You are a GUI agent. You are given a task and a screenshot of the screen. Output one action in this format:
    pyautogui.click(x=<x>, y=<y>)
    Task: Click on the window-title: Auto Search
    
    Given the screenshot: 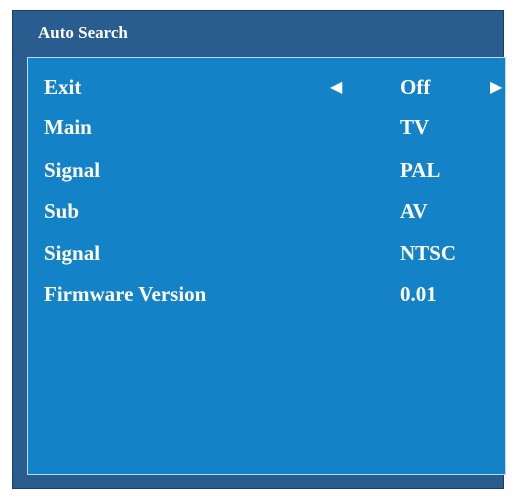 What is the action you would take?
    pyautogui.click(x=83, y=32)
    